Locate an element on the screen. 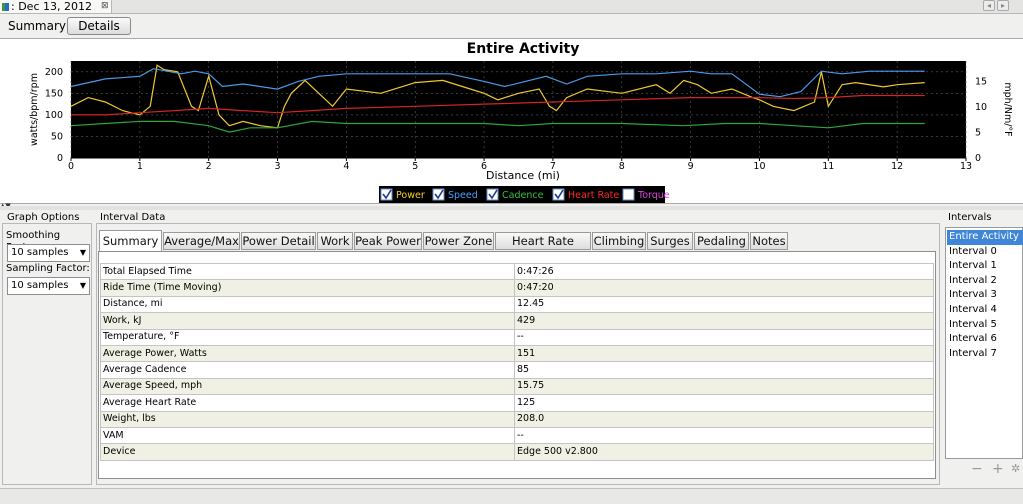 The image size is (1023, 504). interval-settings-icon: ✲ is located at coordinates (1015, 469).